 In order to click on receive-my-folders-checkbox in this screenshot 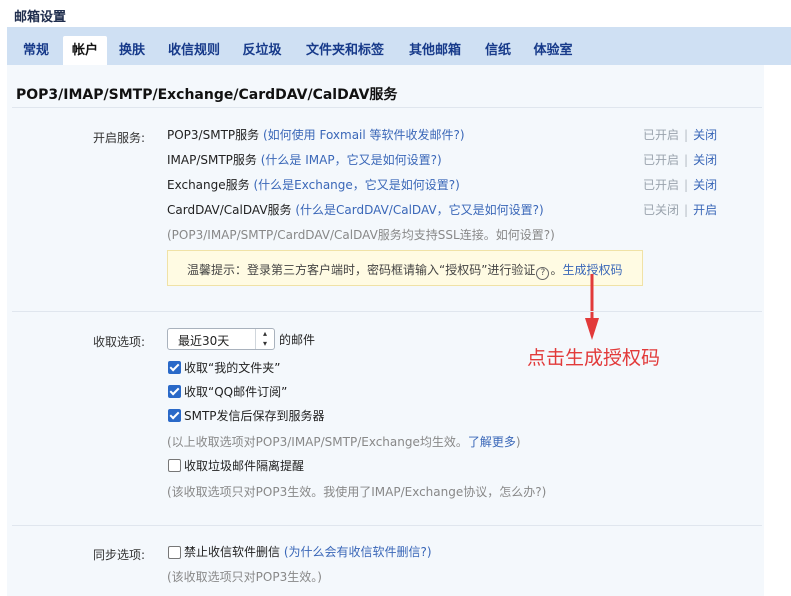, I will do `click(174, 367)`.